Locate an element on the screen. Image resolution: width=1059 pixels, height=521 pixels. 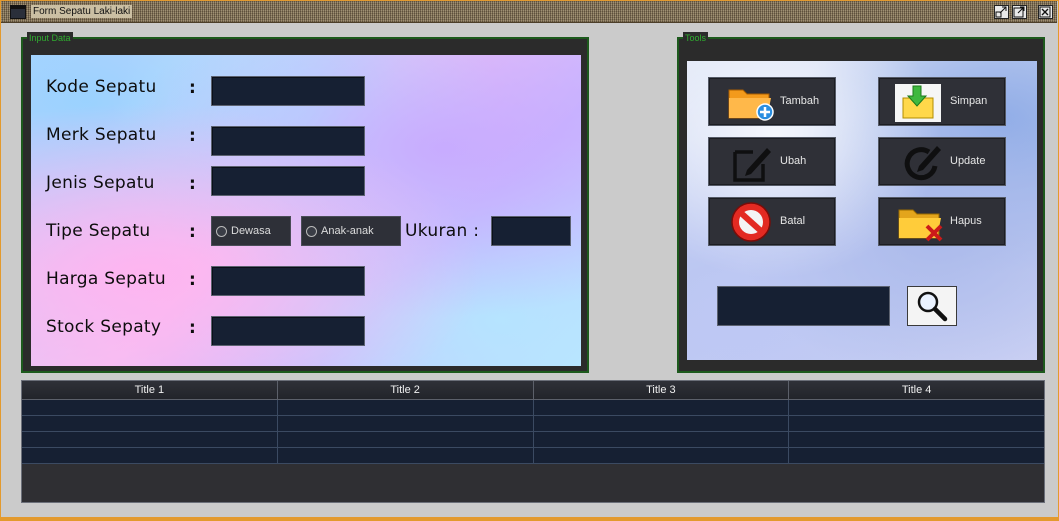
table-header: Title 1 Title 2 Title 3 Title 4 is located at coordinates (533, 390).